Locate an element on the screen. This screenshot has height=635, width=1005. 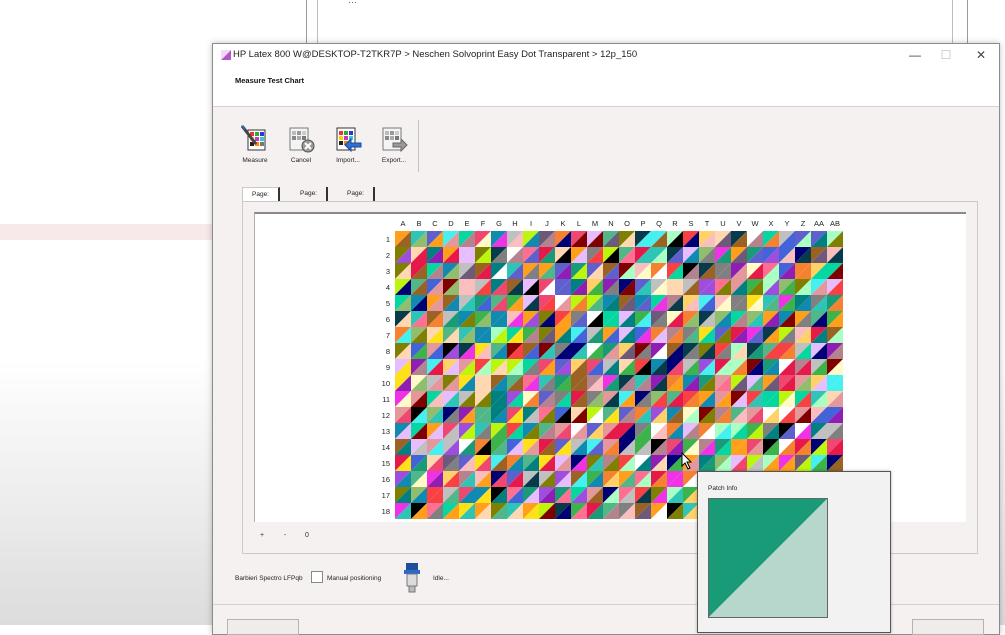
maximize-button: ☐ is located at coordinates (946, 55).